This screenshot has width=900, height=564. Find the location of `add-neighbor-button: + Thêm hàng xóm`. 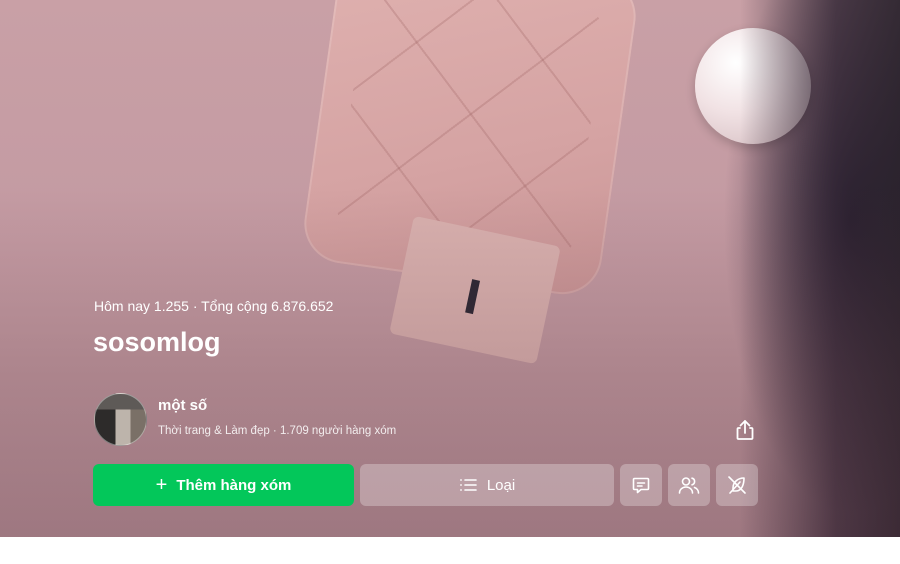

add-neighbor-button: + Thêm hàng xóm is located at coordinates (223, 485).